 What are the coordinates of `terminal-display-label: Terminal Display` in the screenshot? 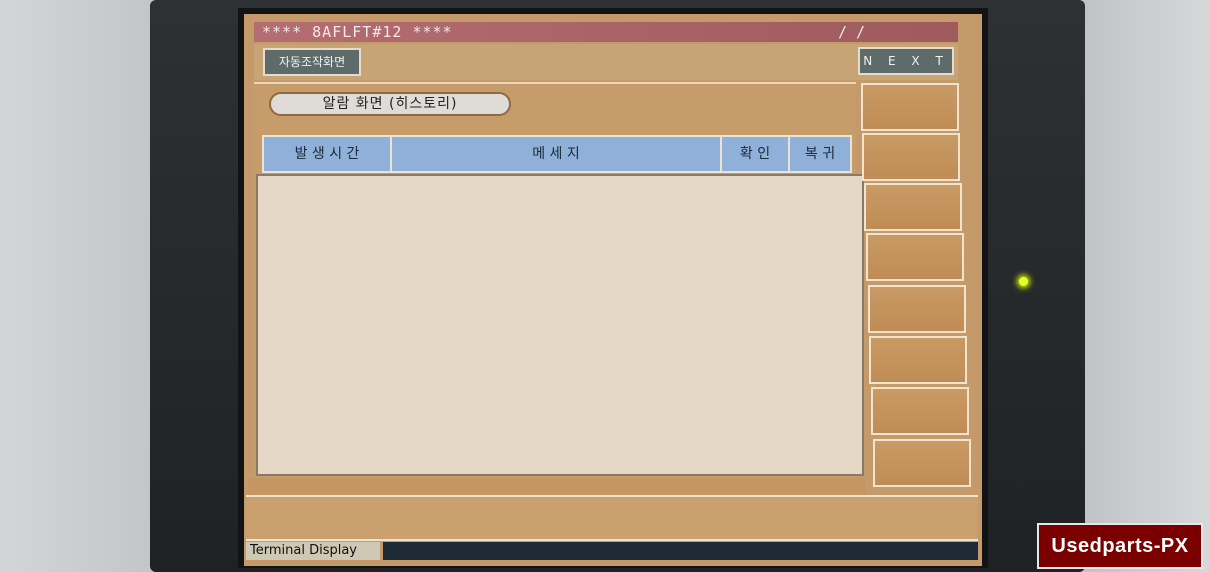 It's located at (313, 551).